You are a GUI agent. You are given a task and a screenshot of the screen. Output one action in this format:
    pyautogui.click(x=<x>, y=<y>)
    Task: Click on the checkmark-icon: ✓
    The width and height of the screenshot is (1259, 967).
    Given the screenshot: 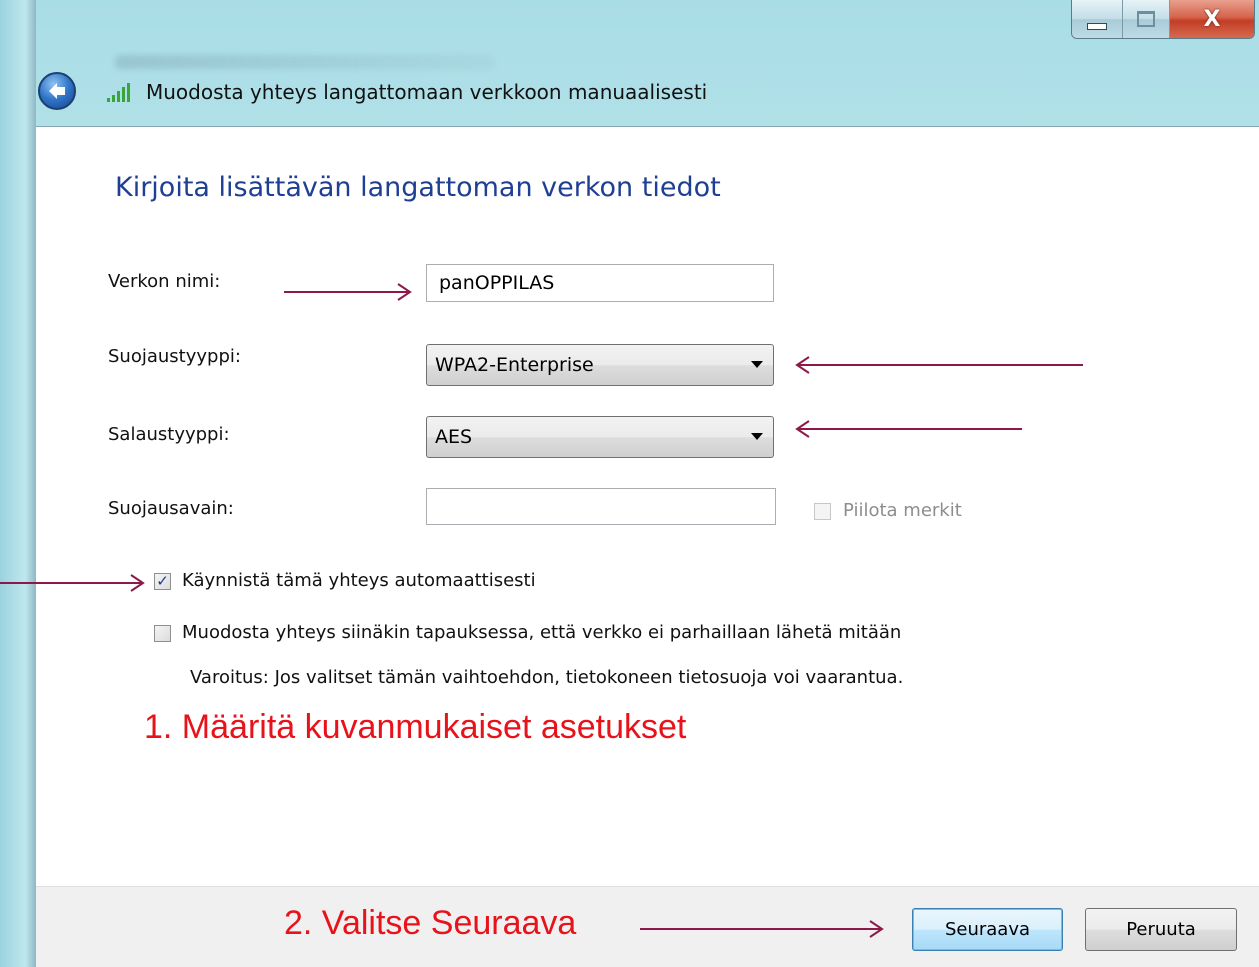 What is the action you would take?
    pyautogui.click(x=162, y=581)
    